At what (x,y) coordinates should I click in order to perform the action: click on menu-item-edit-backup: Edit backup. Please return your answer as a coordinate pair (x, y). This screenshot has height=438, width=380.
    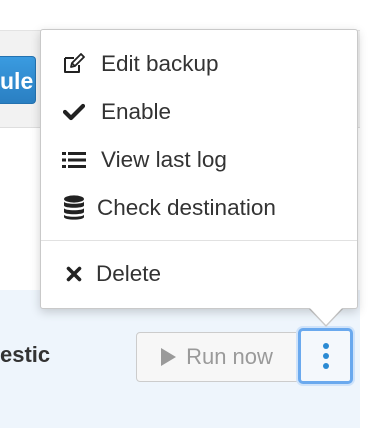
    Looking at the image, I should click on (199, 64).